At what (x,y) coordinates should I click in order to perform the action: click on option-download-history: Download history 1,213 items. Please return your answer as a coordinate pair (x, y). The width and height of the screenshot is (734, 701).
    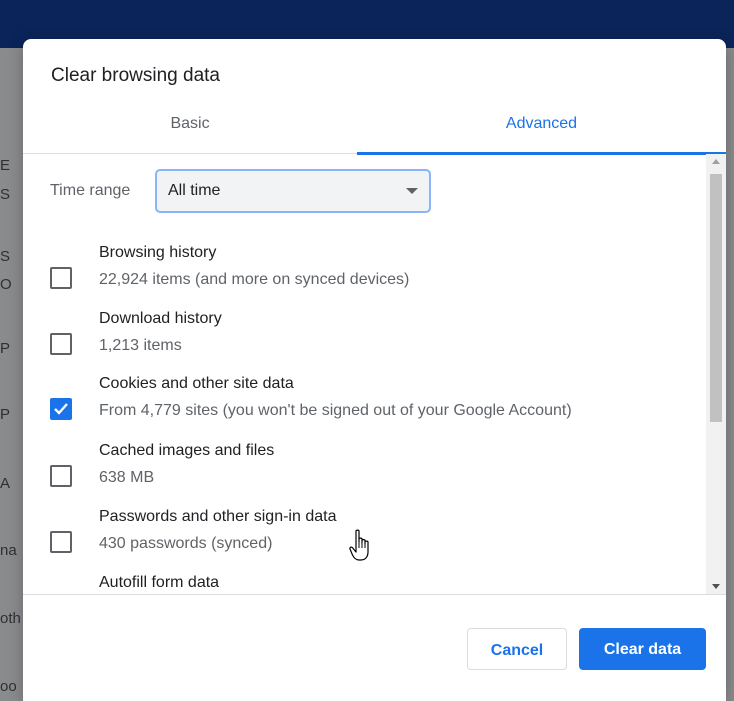
    Looking at the image, I should click on (370, 340).